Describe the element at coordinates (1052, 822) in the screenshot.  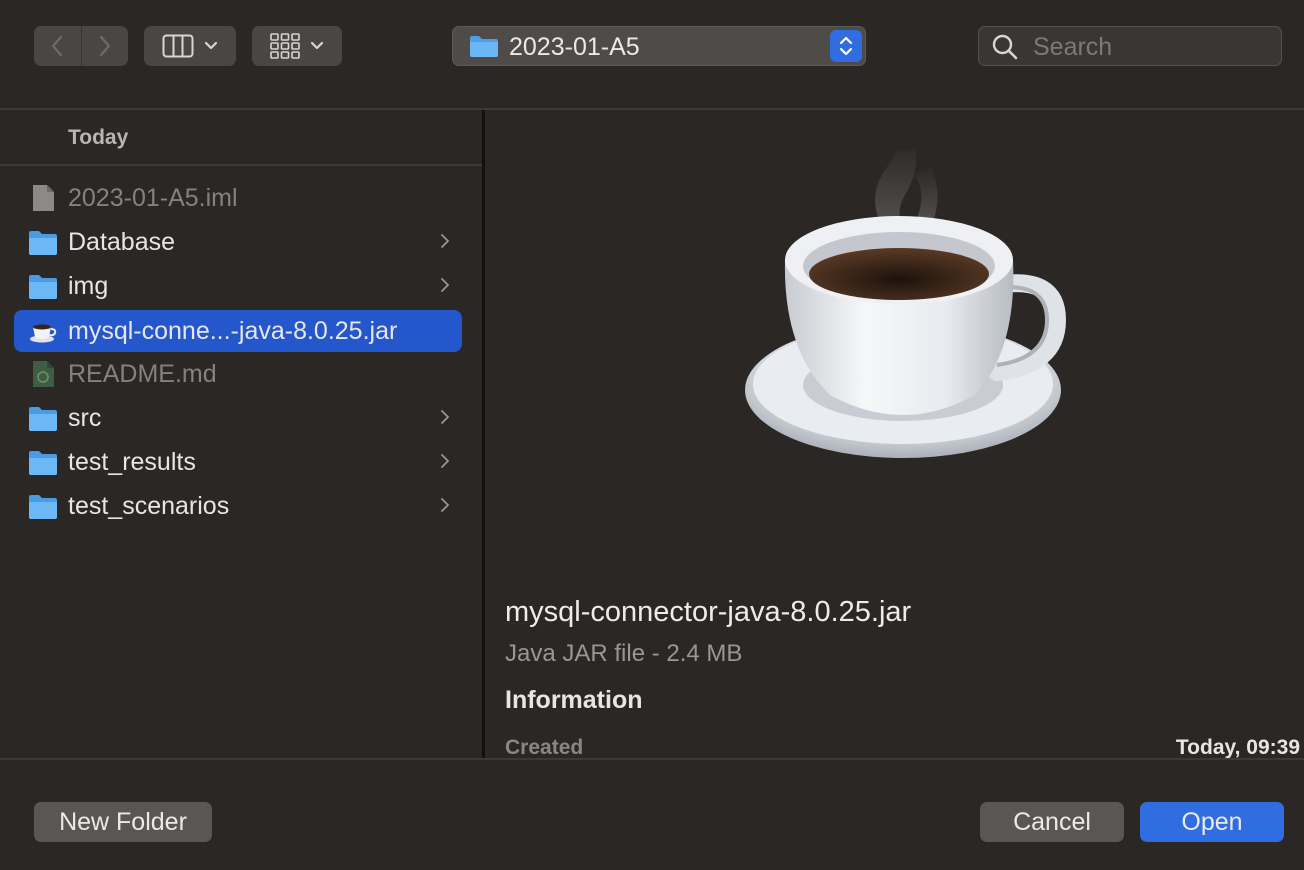
I see `cancel-button: Cancel` at that location.